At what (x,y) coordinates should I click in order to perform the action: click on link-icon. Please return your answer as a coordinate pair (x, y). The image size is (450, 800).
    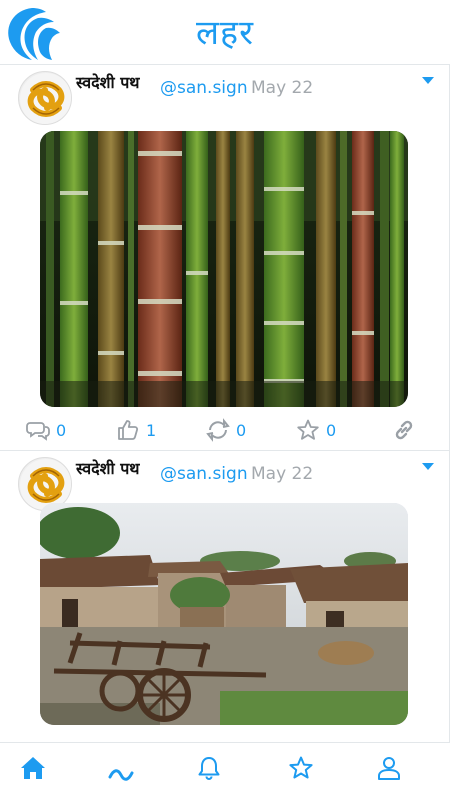
    Looking at the image, I should click on (404, 430).